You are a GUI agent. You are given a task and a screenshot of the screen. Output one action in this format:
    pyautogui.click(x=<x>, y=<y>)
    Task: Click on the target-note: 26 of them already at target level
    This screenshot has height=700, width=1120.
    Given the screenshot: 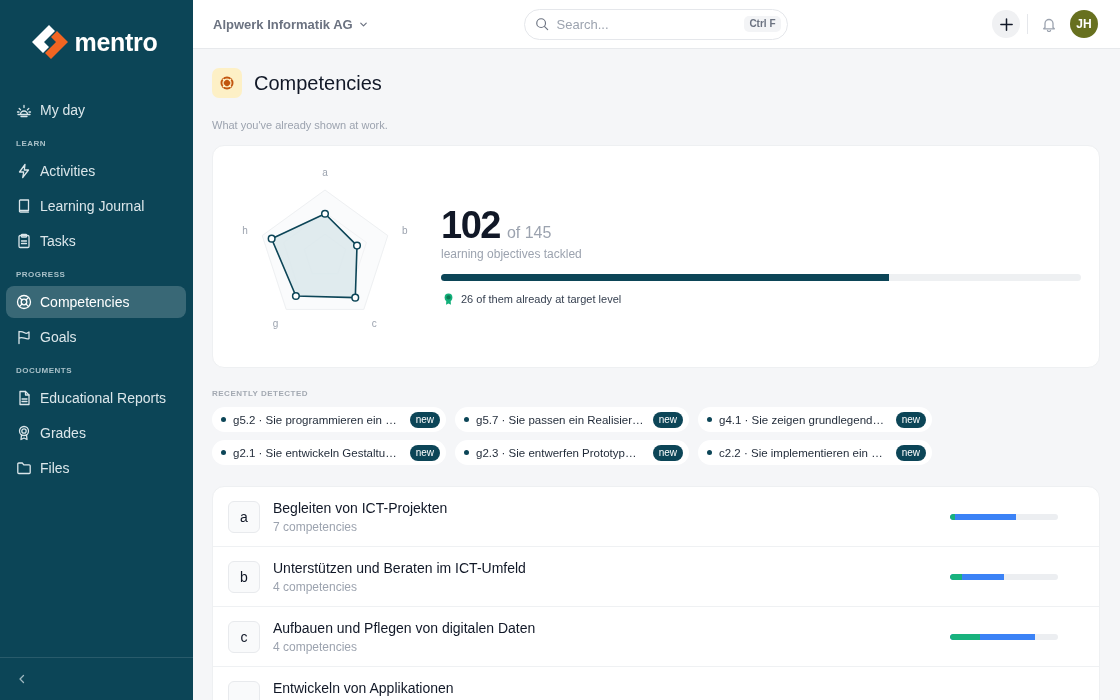 What is the action you would take?
    pyautogui.click(x=541, y=299)
    